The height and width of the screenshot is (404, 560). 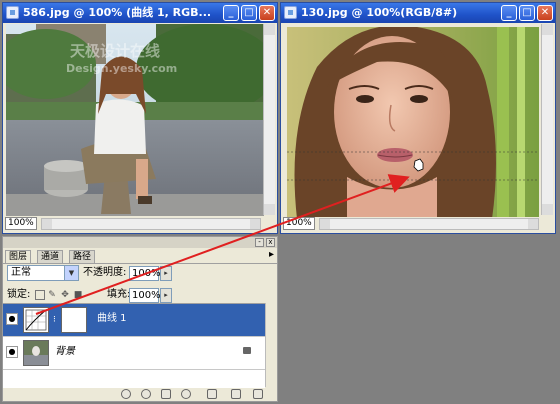 I want to click on tab-layers: 图层, so click(x=18, y=256).